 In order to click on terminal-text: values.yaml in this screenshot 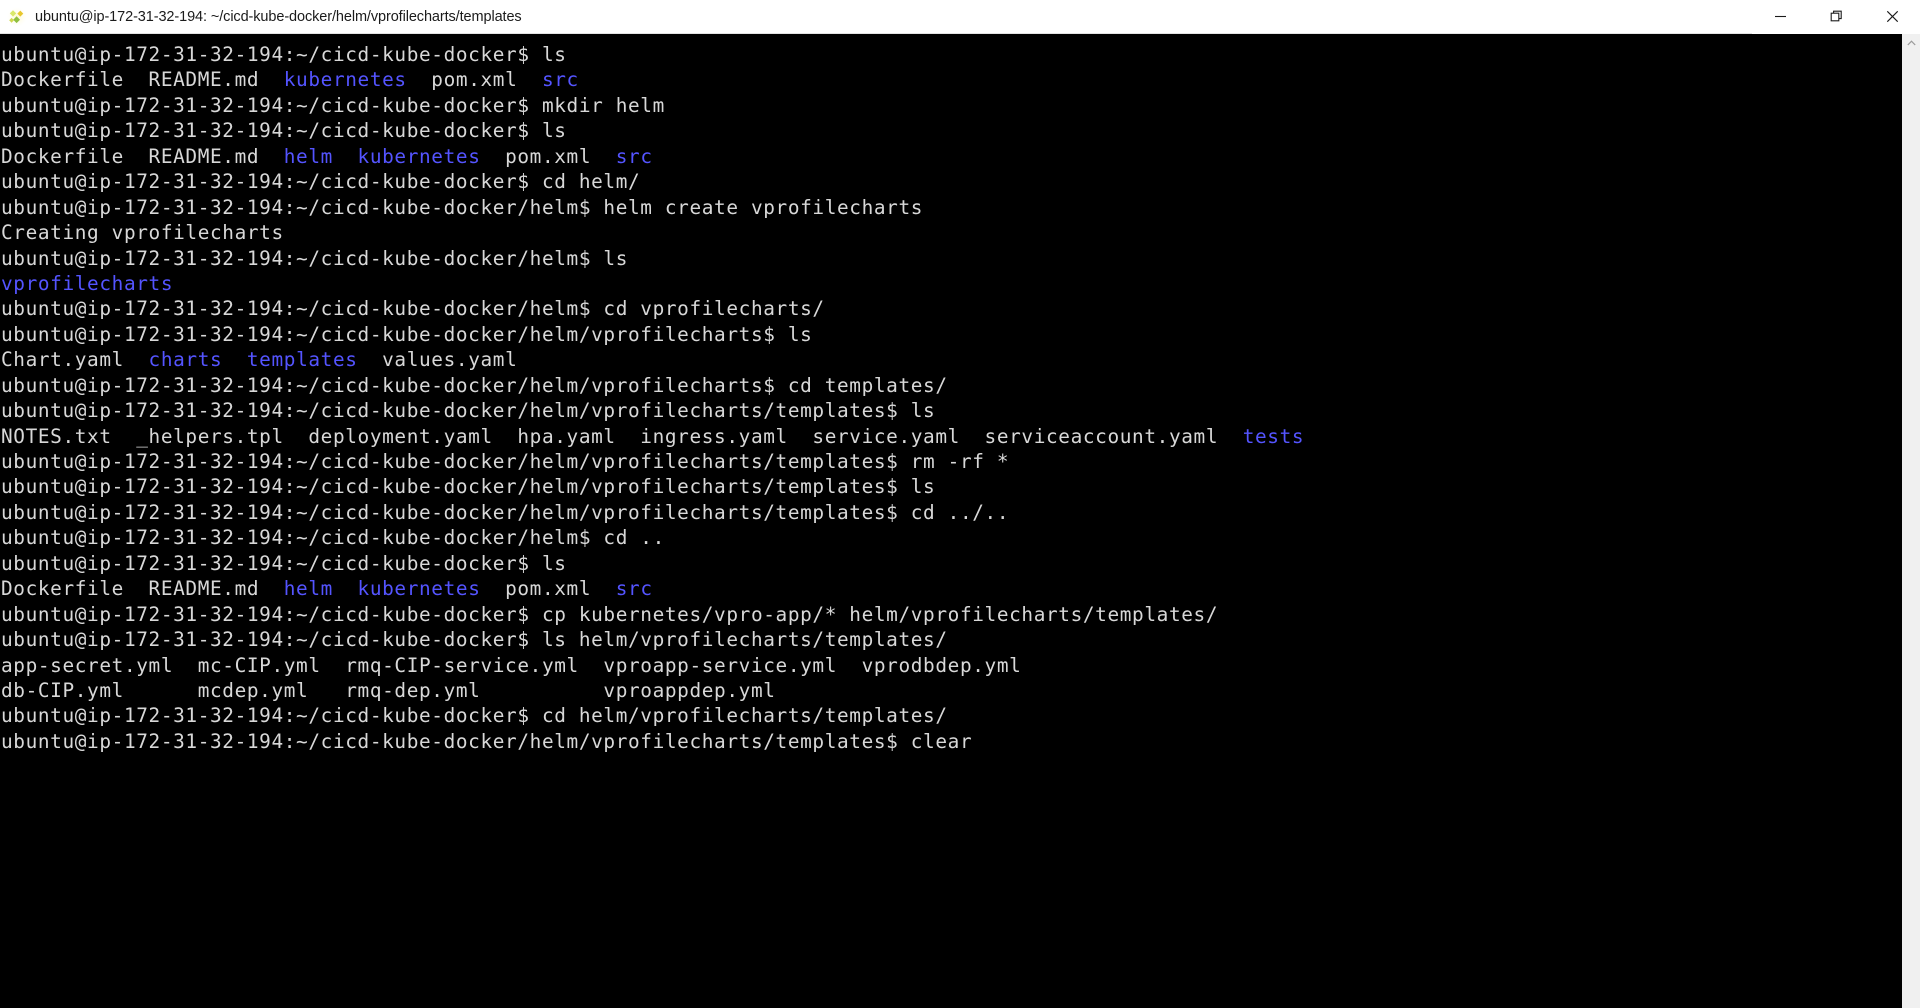, I will do `click(437, 360)`.